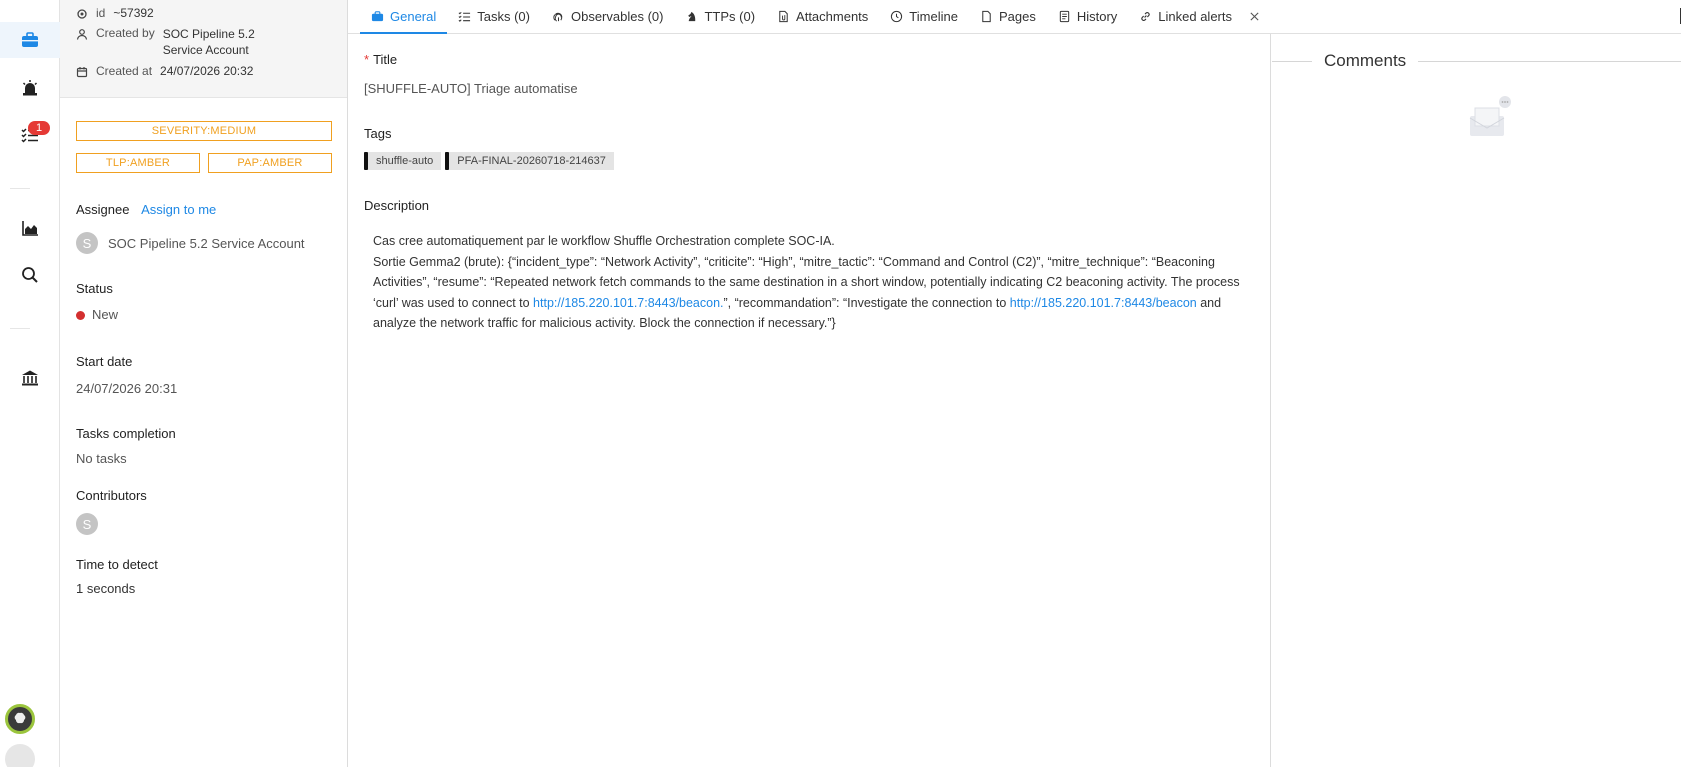  What do you see at coordinates (367, 59) in the screenshot?
I see `required-marker: *` at bounding box center [367, 59].